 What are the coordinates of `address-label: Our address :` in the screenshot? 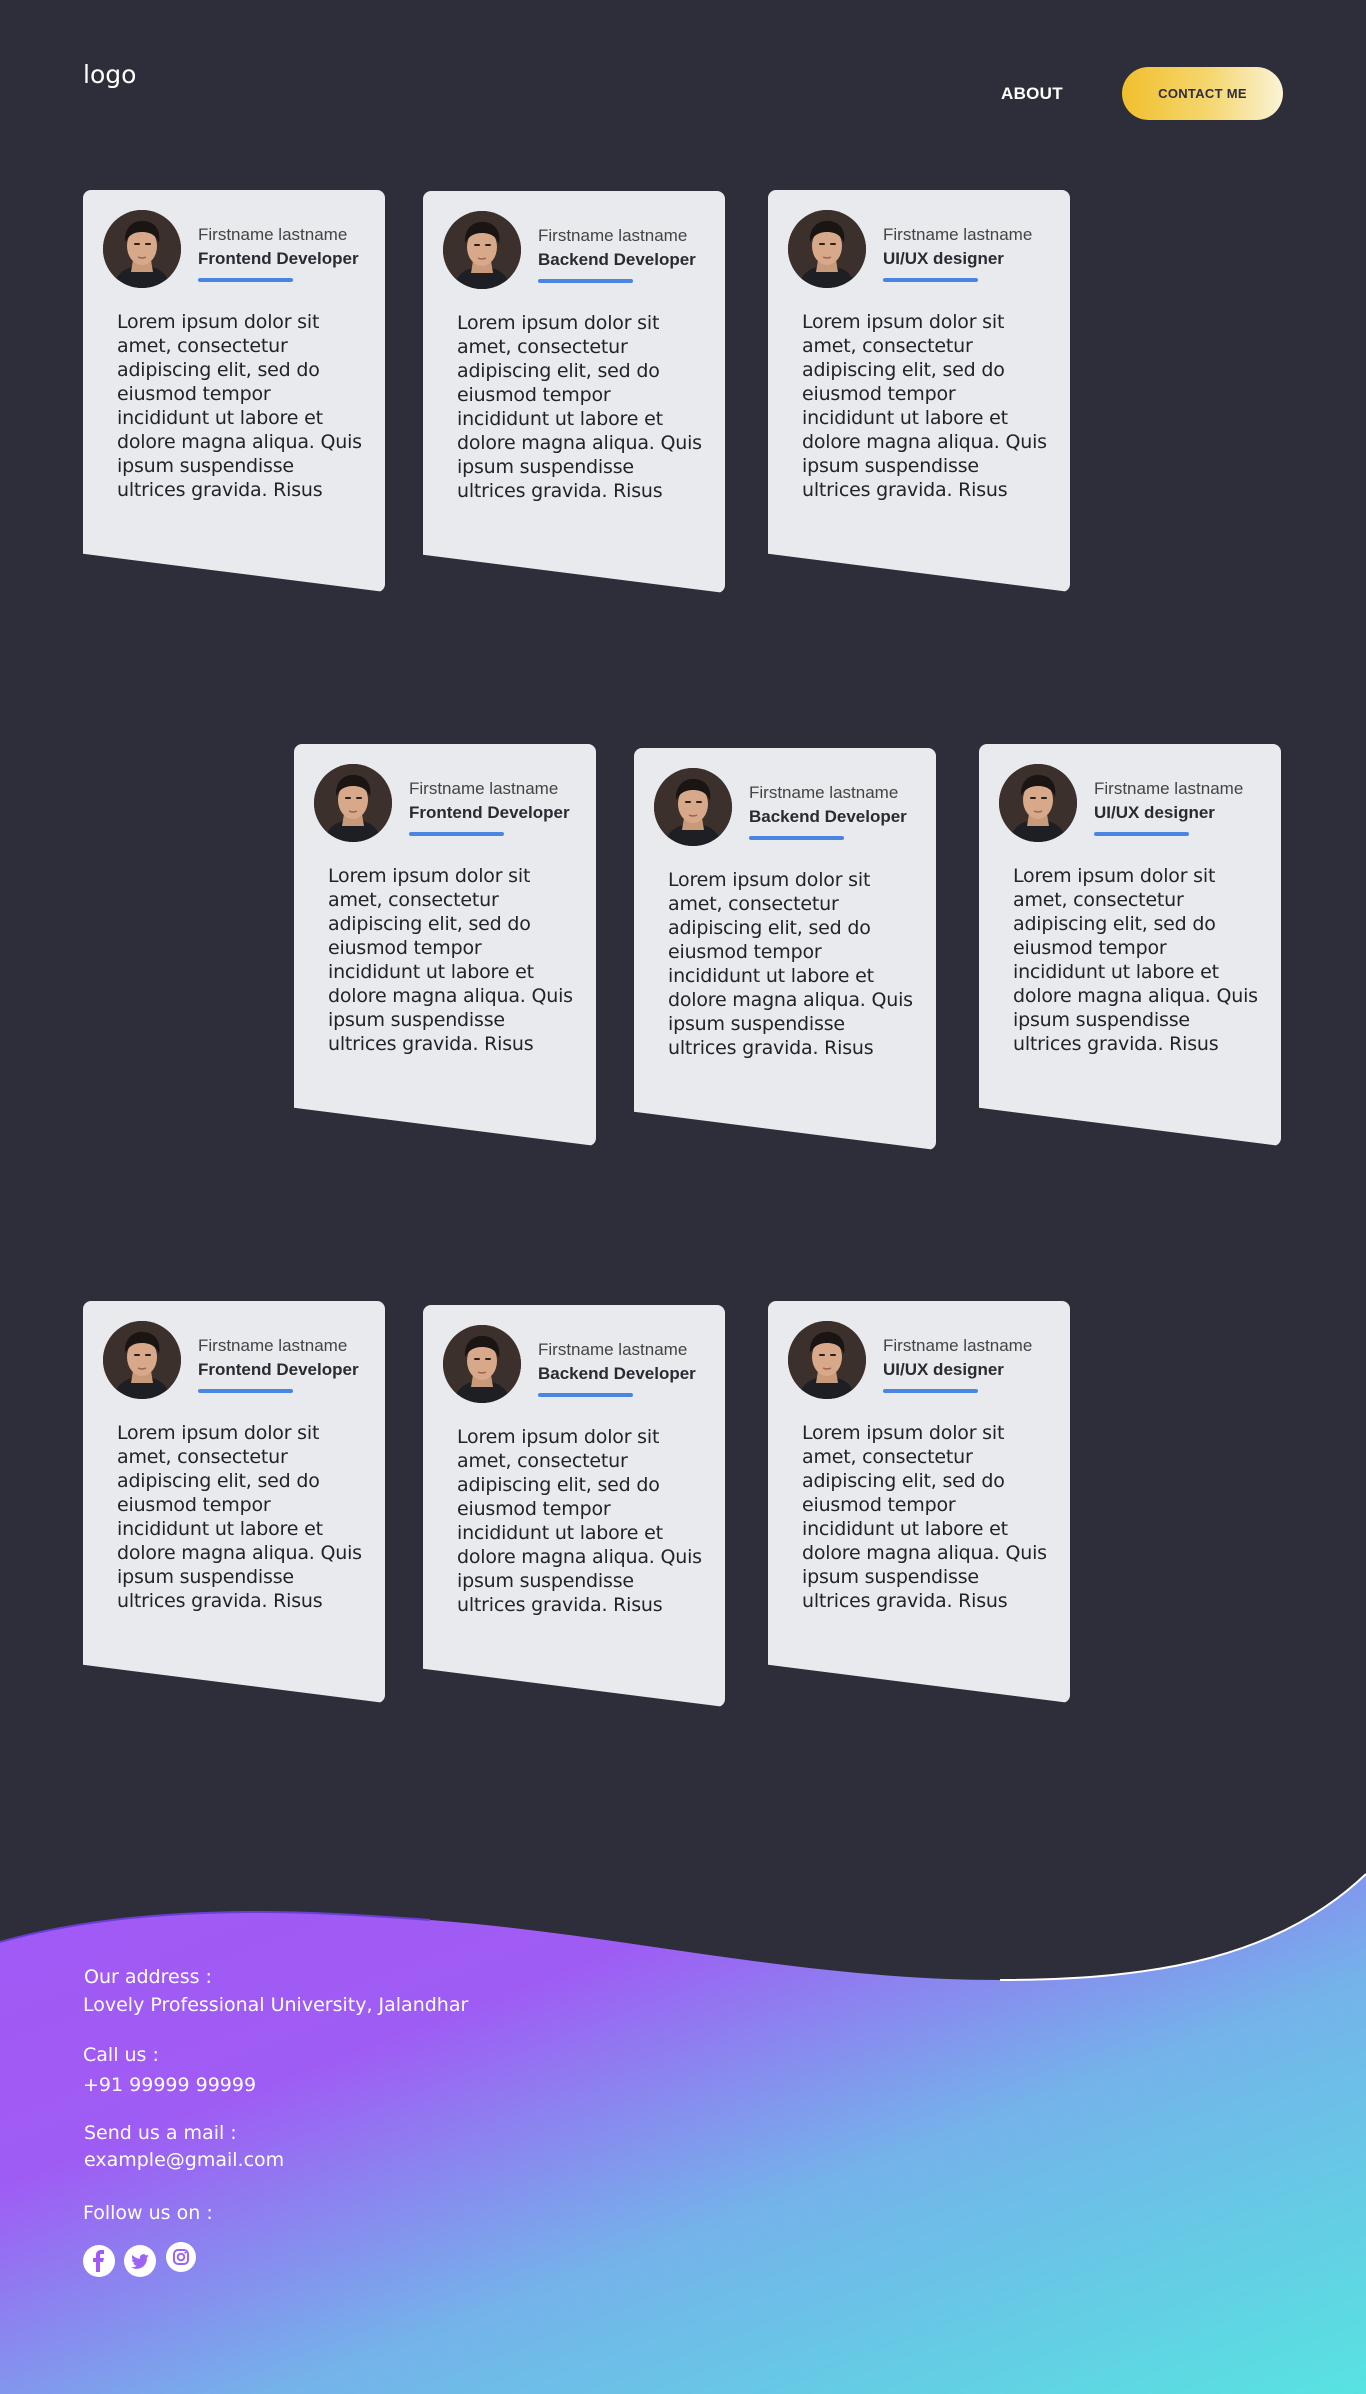 It's located at (148, 1977).